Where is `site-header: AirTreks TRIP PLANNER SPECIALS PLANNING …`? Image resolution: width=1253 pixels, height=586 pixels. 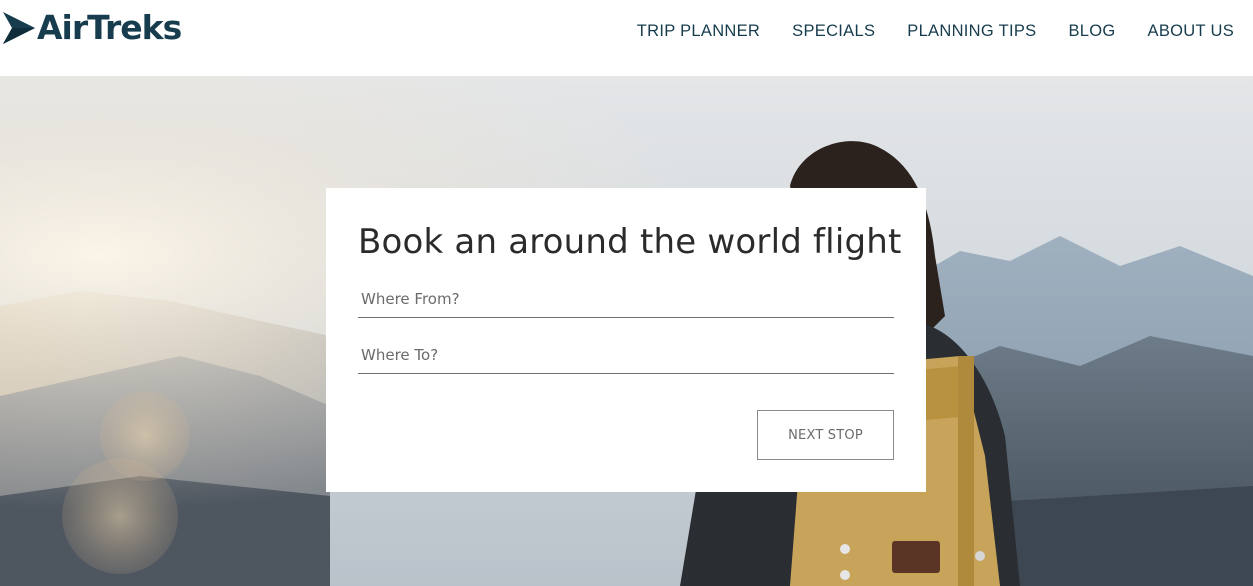 site-header: AirTreks TRIP PLANNER SPECIALS PLANNING … is located at coordinates (626, 38).